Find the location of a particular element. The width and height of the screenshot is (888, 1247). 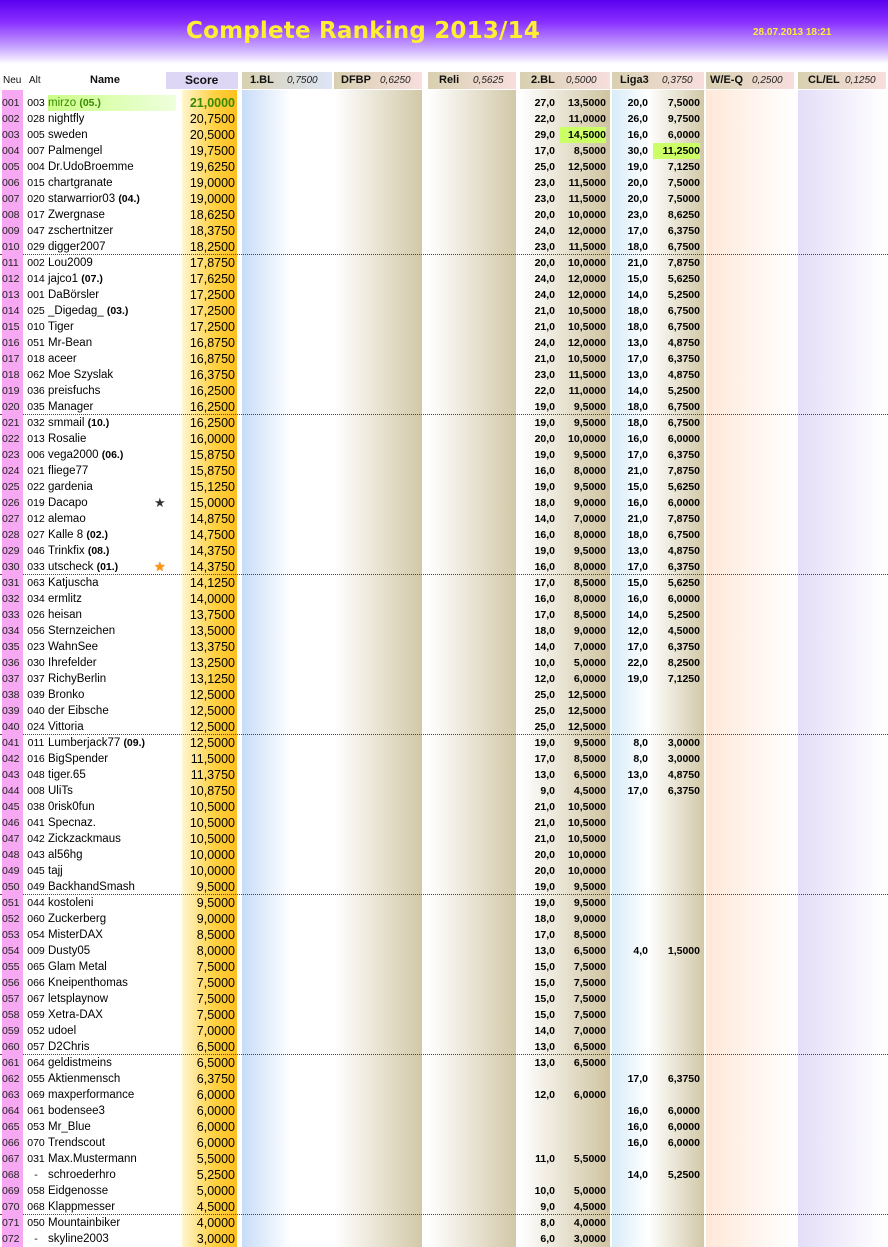

player-name: heisan is located at coordinates (113, 615).